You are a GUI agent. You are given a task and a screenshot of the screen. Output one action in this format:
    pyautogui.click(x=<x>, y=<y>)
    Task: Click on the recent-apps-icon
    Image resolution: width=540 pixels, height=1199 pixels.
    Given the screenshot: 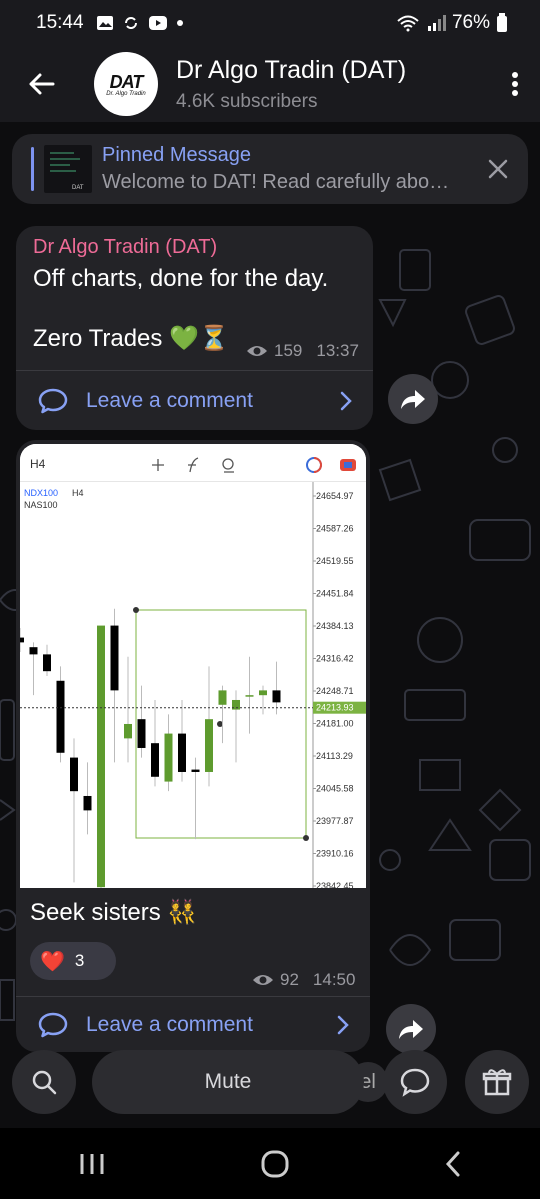 What is the action you would take?
    pyautogui.click(x=92, y=1164)
    